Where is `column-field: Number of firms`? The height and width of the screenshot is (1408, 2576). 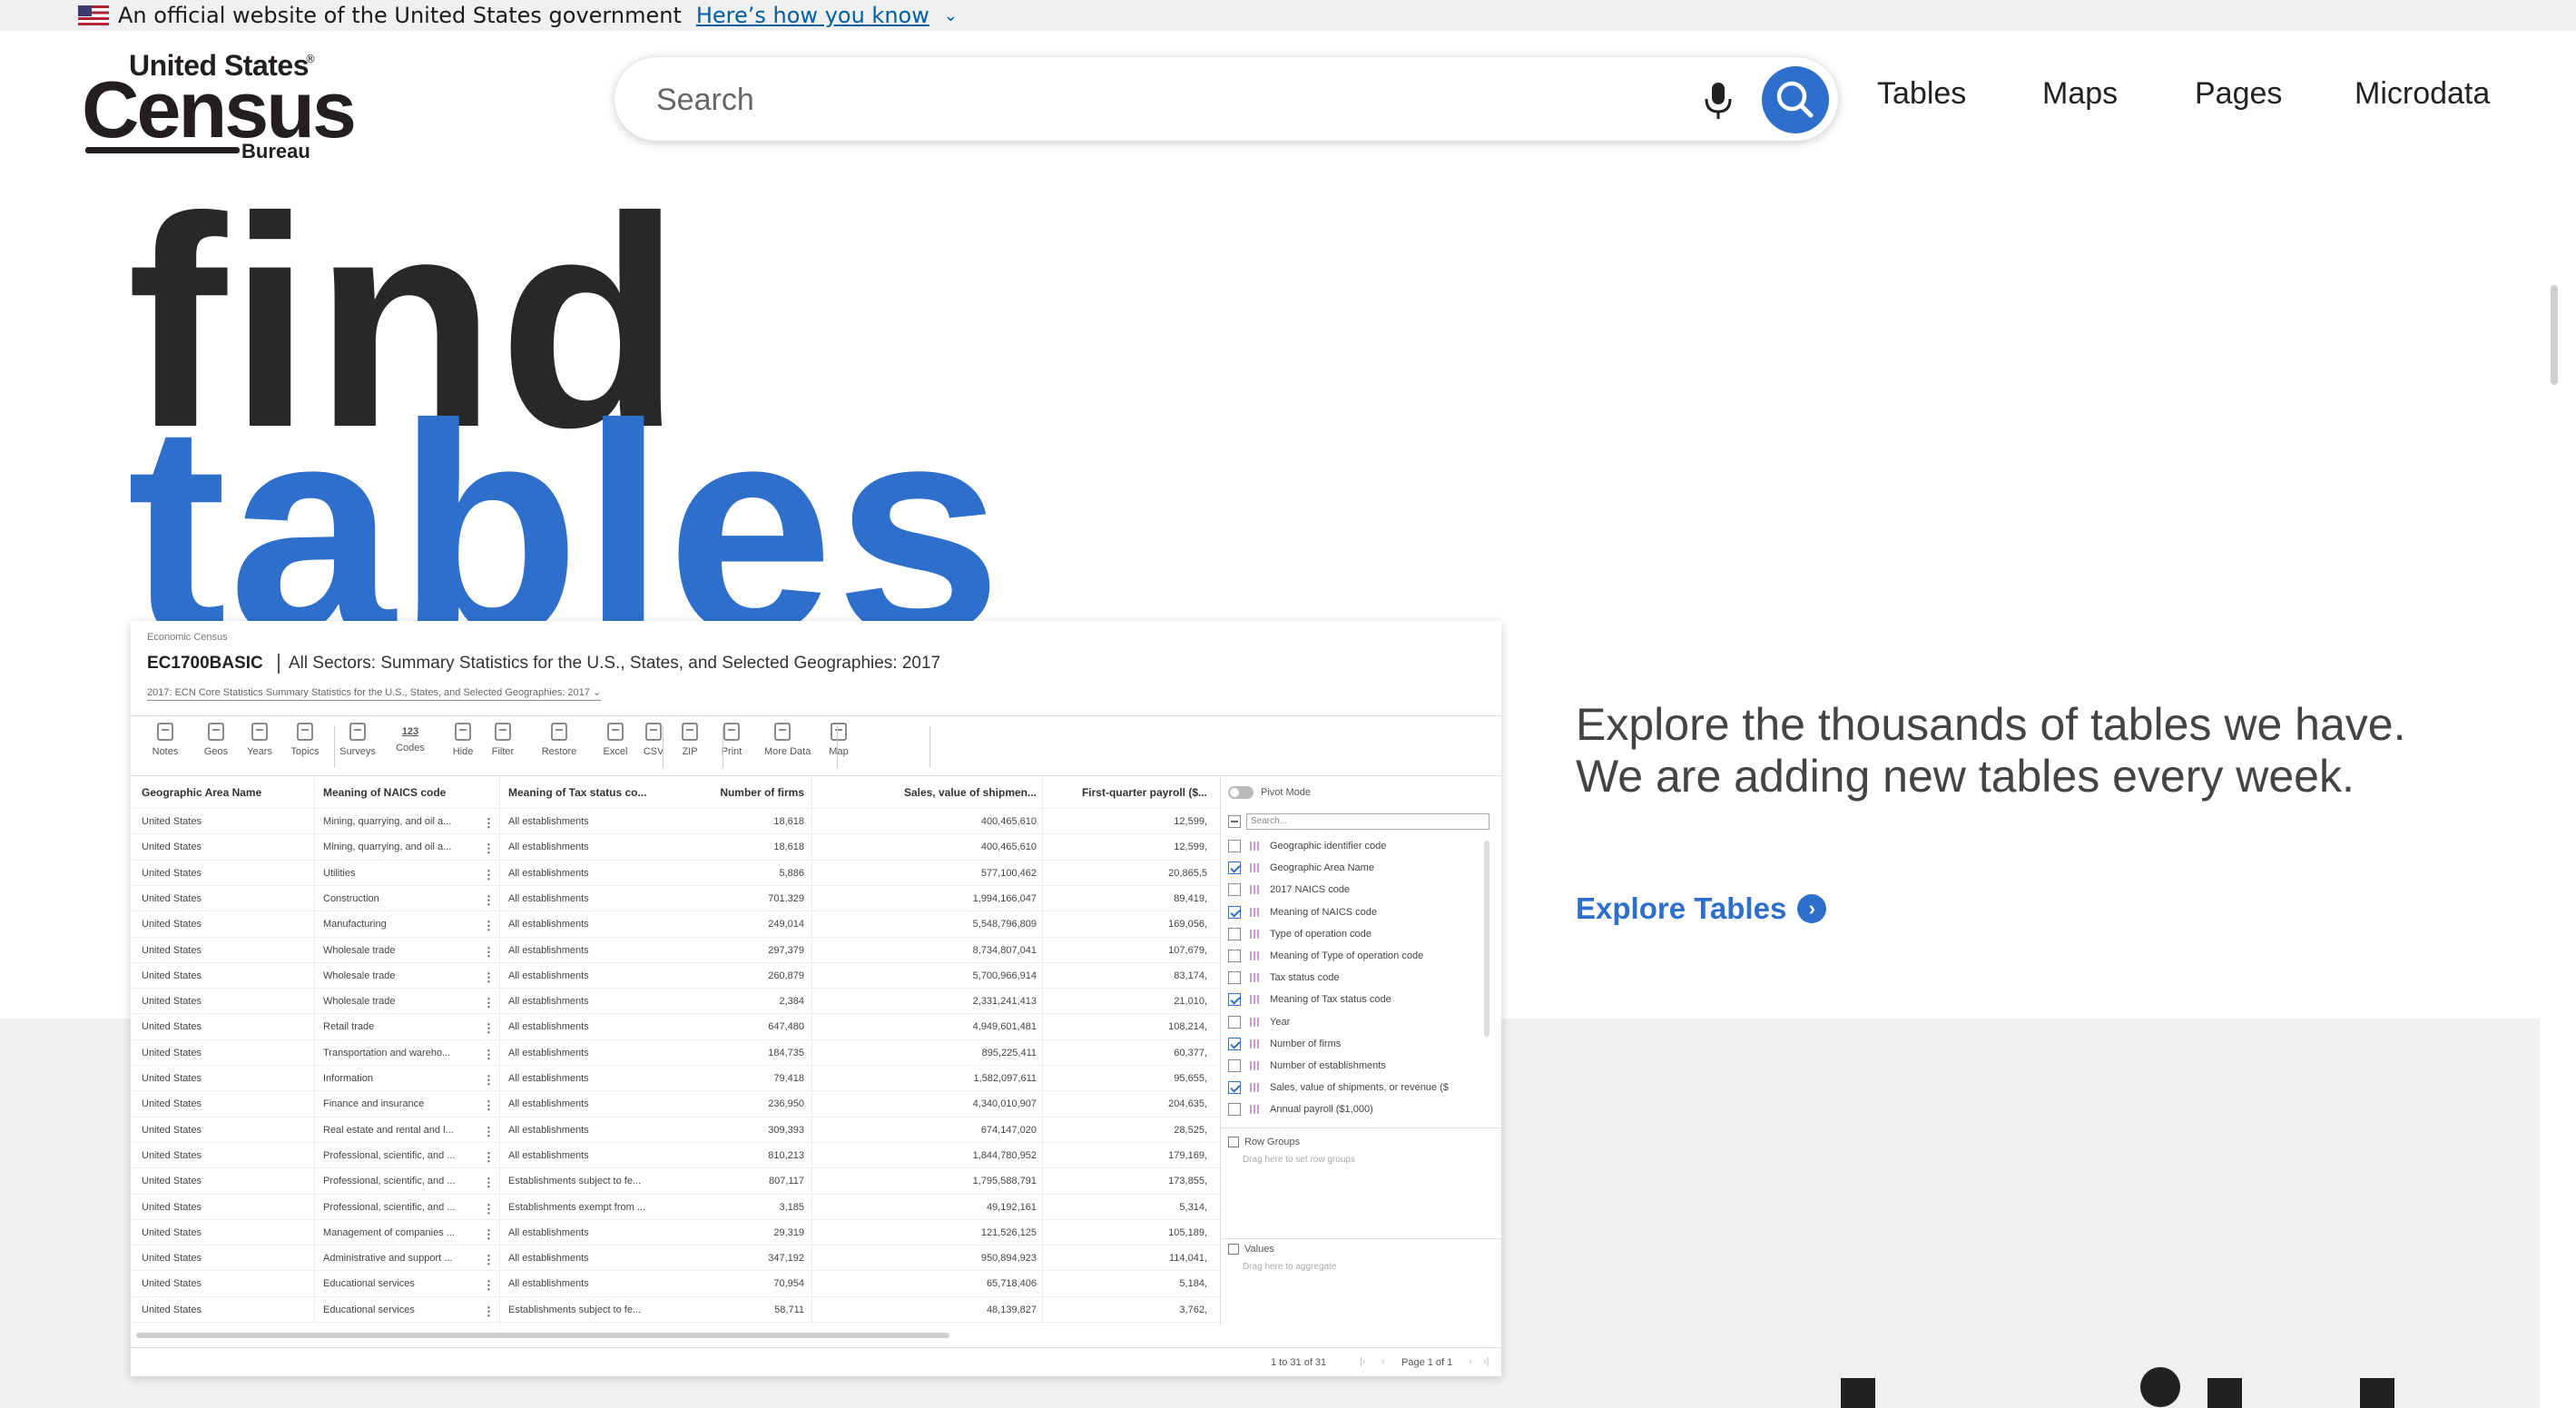
column-field: Number of firms is located at coordinates (1284, 1044).